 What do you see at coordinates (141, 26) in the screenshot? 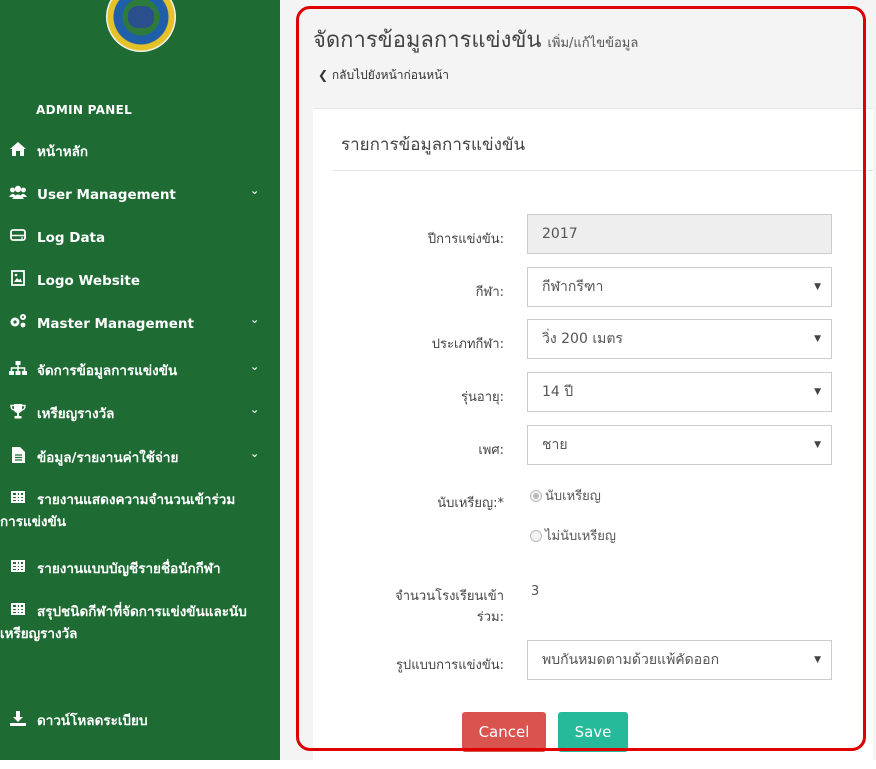
I see `institution-logo` at bounding box center [141, 26].